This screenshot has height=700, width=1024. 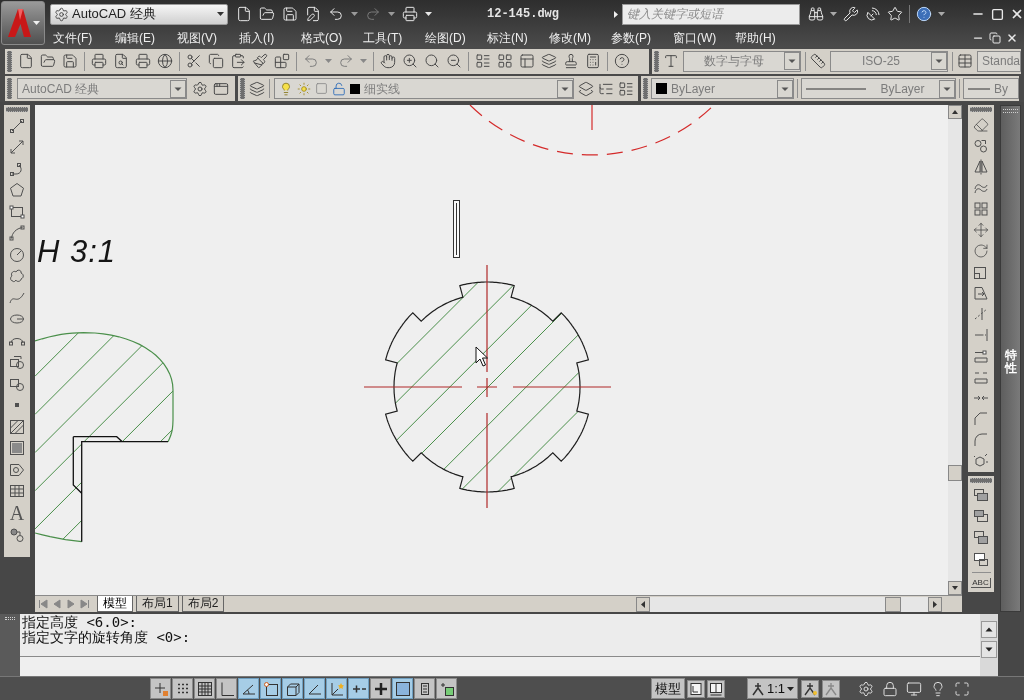 What do you see at coordinates (518, 37) in the screenshot?
I see `menu-item: 标注(N)` at bounding box center [518, 37].